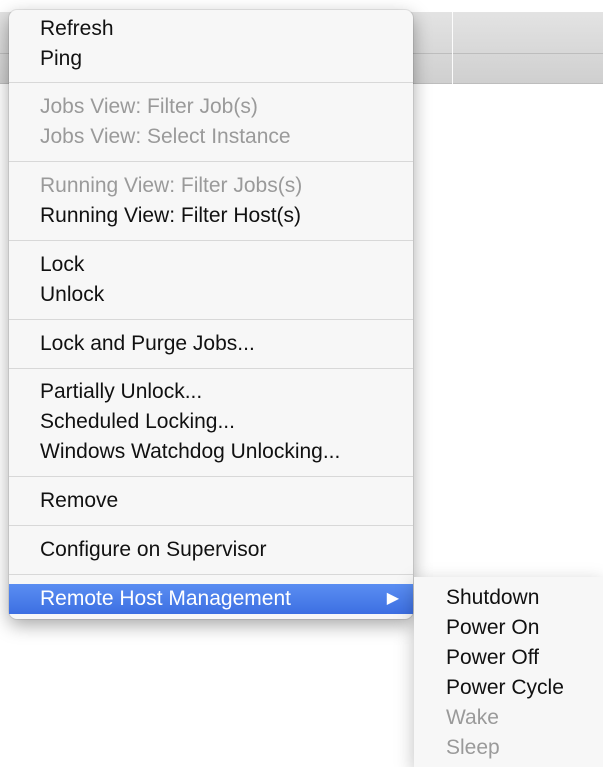 The width and height of the screenshot is (603, 767). Describe the element at coordinates (211, 216) in the screenshot. I see `menu-item-running-view-filter-hosts: Running View: Filter Host(s)` at that location.